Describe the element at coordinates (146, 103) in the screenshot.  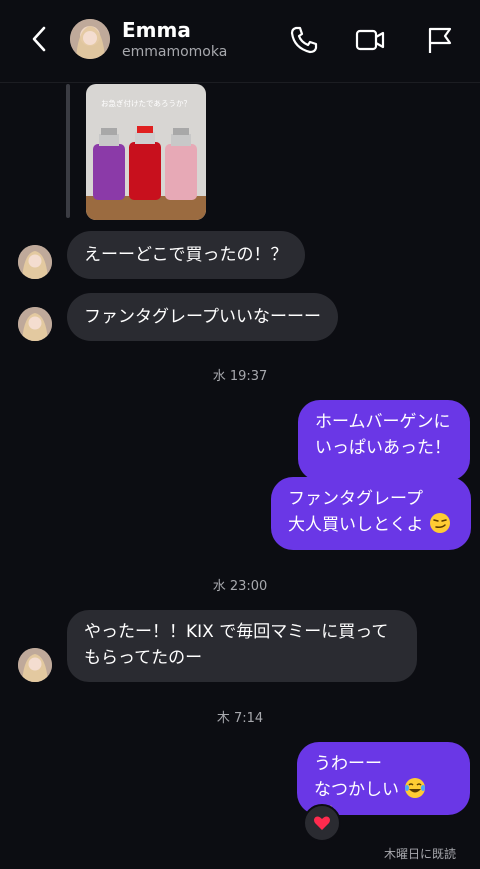
I see `story-caption: お急ぎ付けたであろうか？` at that location.